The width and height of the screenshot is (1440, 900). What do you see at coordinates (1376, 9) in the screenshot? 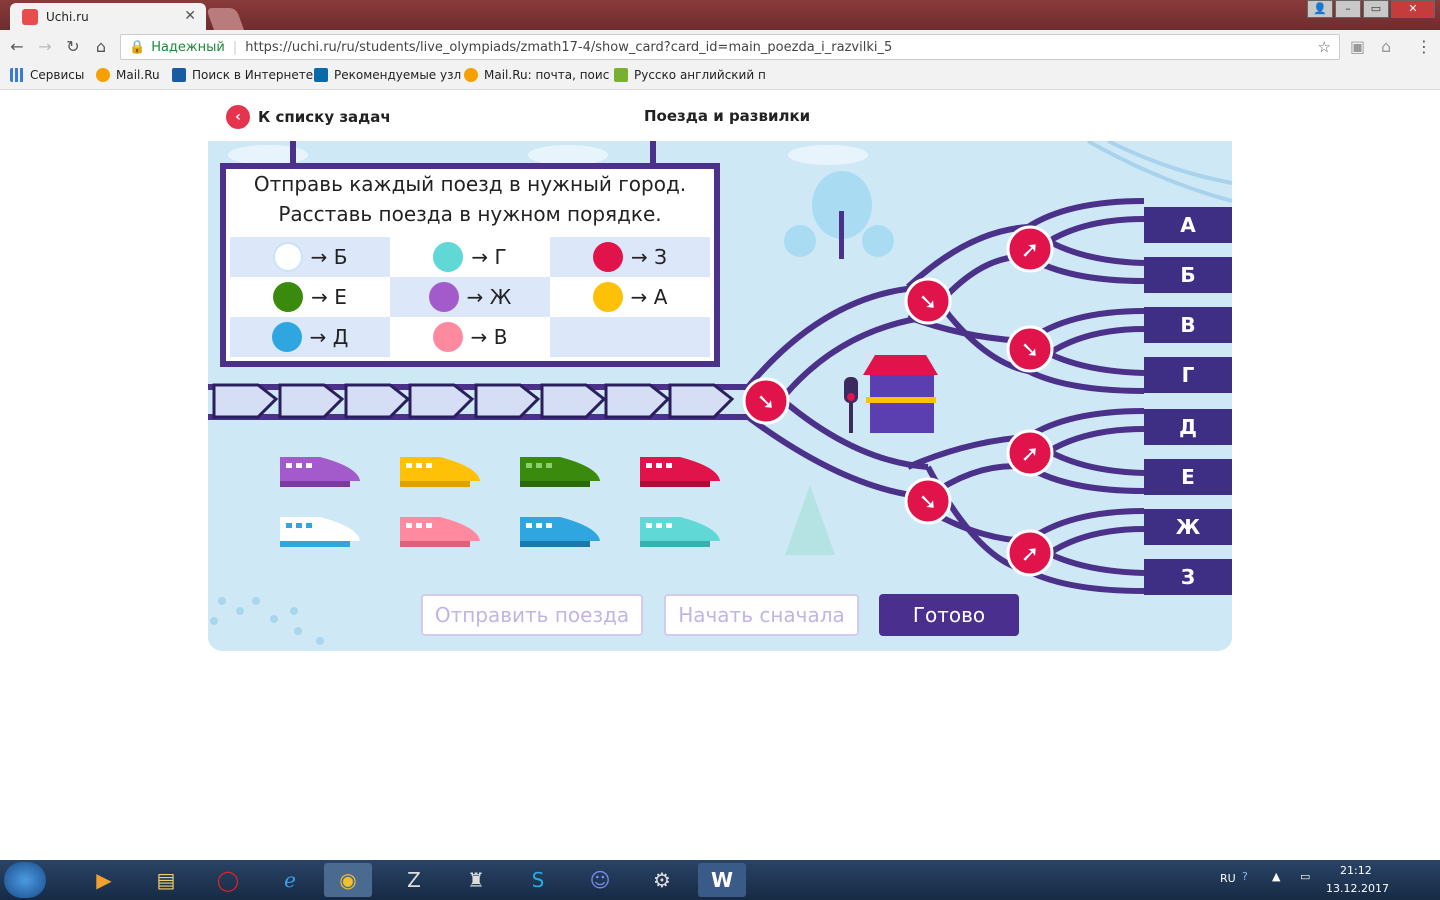
I see `maximize-button: ▭` at bounding box center [1376, 9].